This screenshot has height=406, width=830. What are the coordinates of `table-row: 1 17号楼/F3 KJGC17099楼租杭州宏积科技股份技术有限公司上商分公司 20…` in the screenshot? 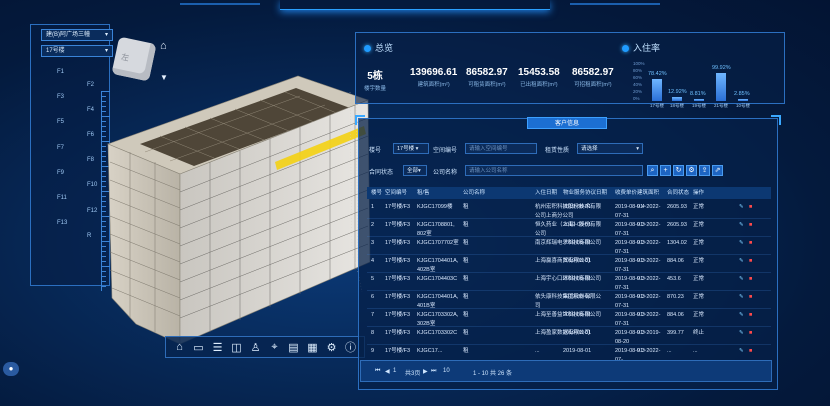 It's located at (569, 210).